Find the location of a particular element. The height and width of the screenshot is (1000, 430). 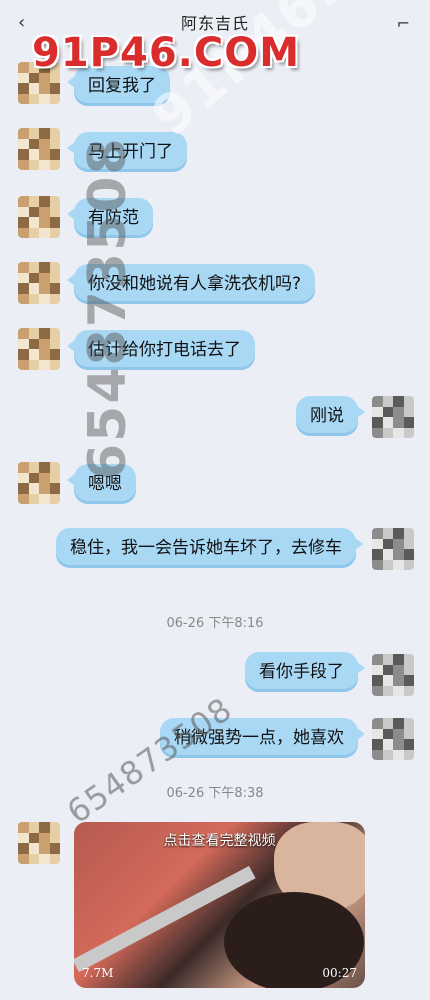

message-bubble: 刚说 is located at coordinates (330, 416).